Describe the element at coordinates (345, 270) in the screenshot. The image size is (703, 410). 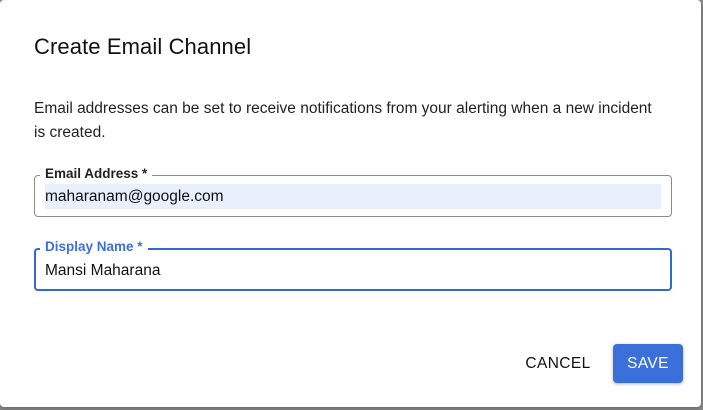
I see `display-name-input` at that location.